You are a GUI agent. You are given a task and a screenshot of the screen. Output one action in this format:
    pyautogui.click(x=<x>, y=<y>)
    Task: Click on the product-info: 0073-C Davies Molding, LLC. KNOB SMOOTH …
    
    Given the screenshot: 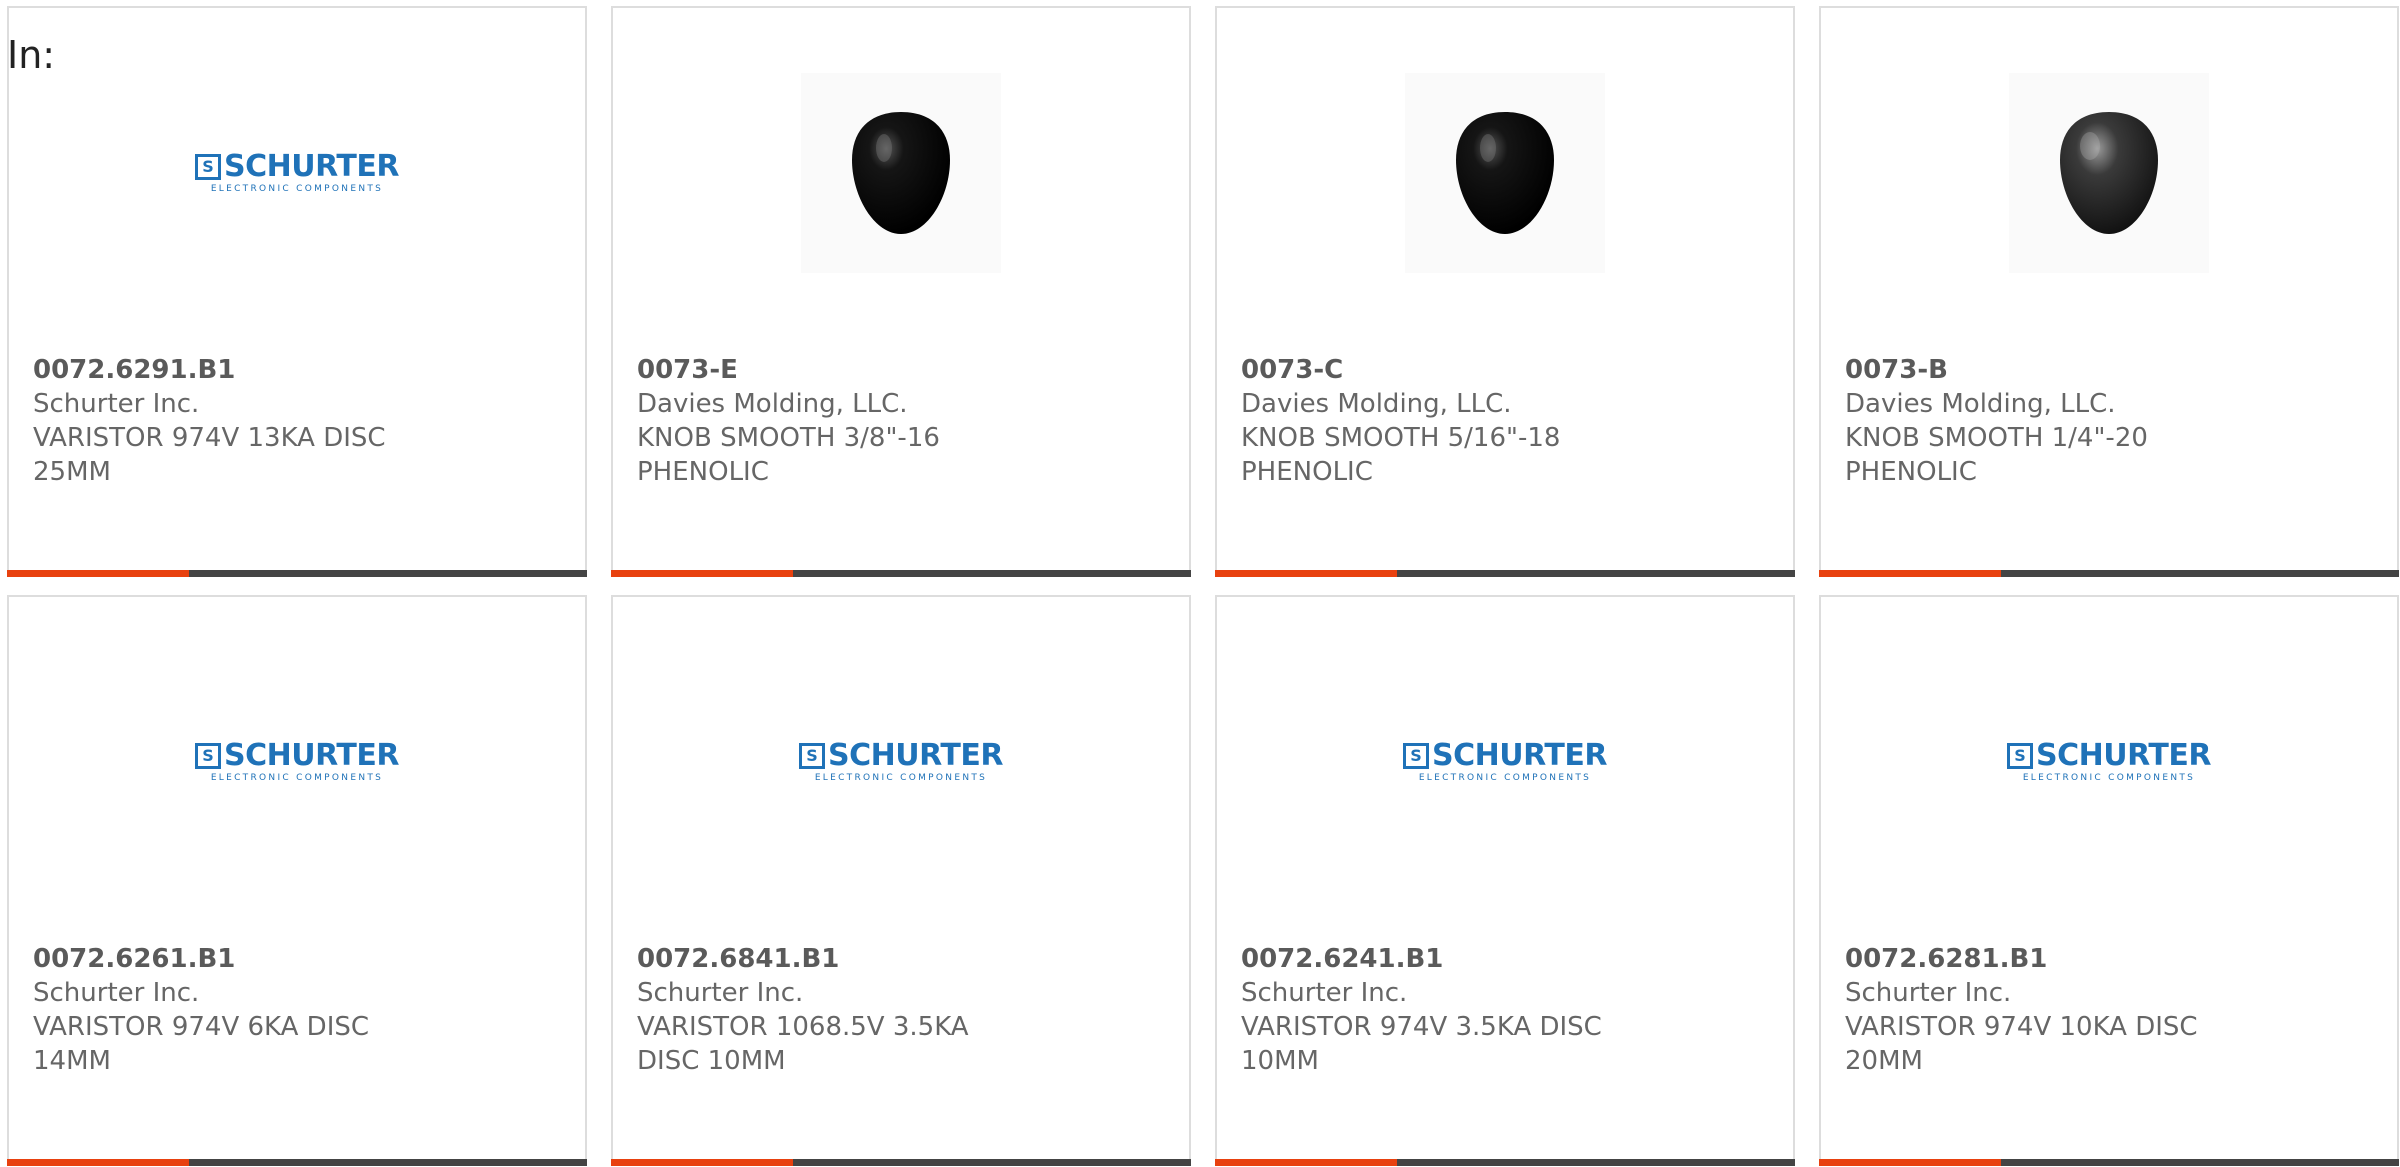 What is the action you would take?
    pyautogui.click(x=1505, y=421)
    